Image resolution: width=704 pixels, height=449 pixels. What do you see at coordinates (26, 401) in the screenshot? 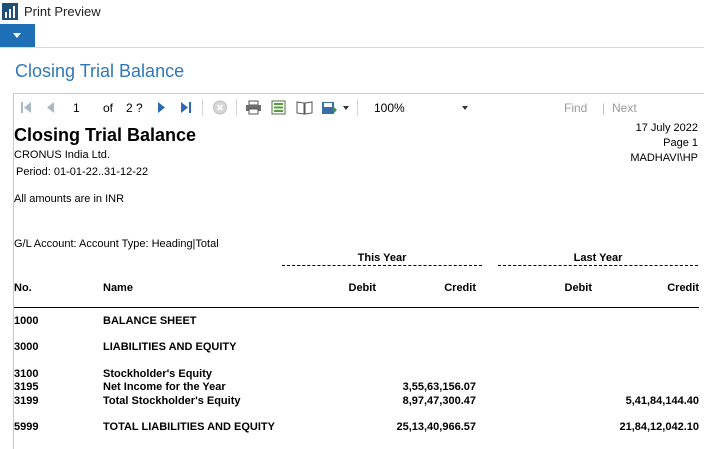
I see `account-no: 3199` at bounding box center [26, 401].